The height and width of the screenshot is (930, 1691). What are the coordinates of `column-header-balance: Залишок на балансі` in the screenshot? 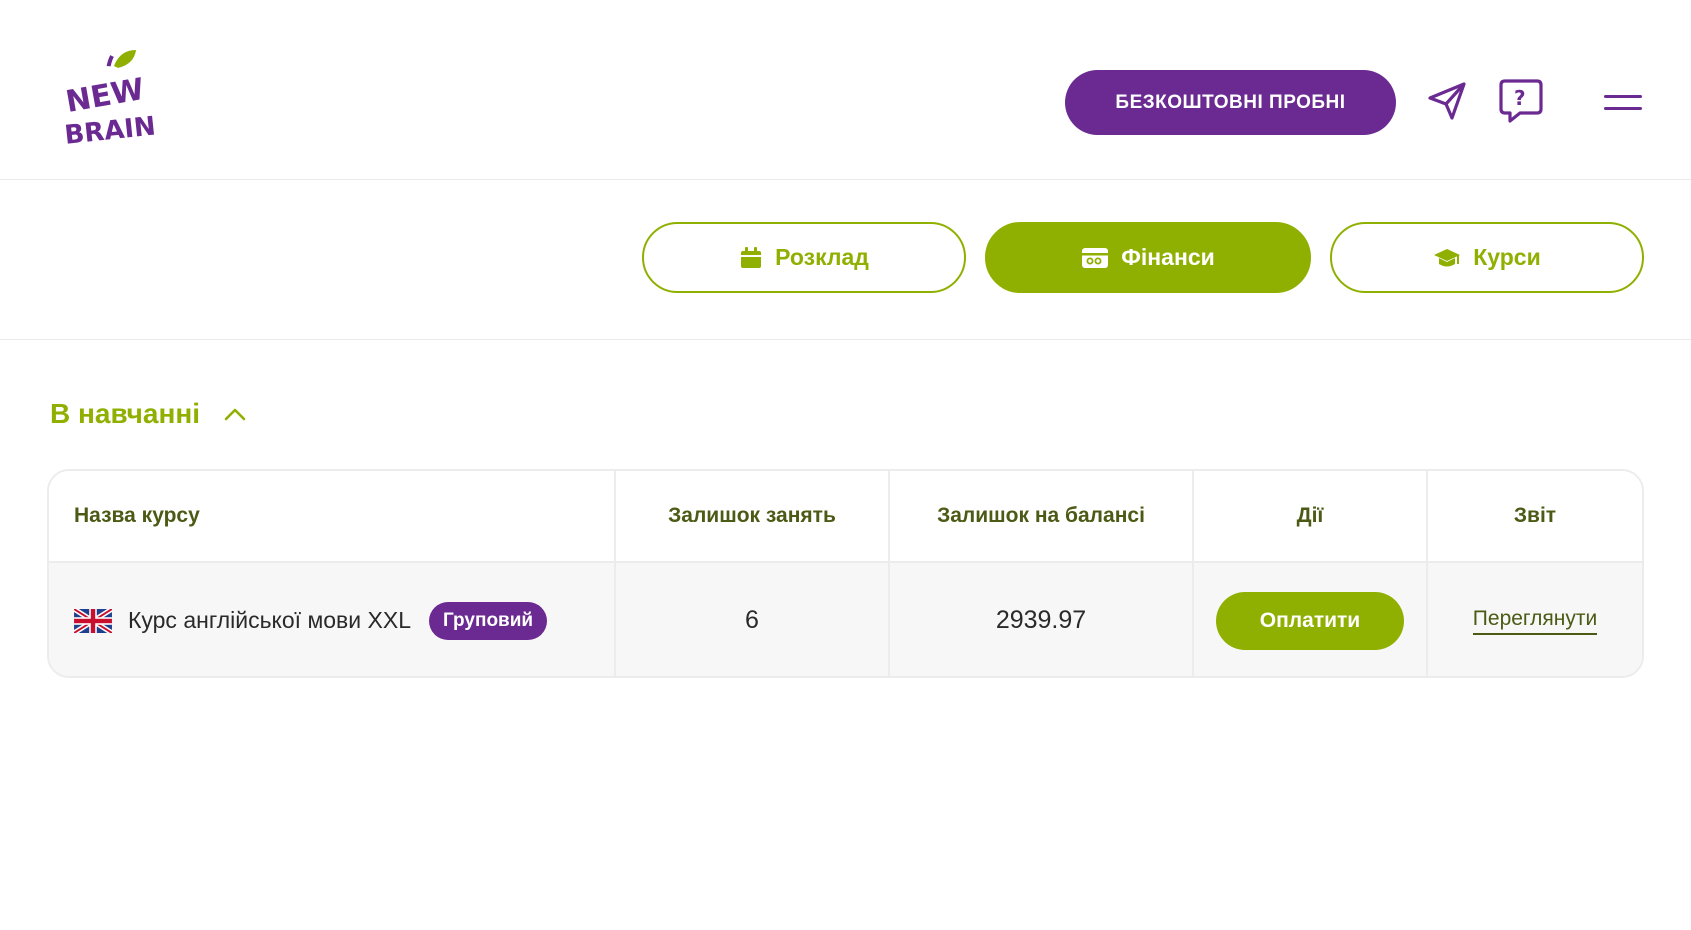 It's located at (1041, 515).